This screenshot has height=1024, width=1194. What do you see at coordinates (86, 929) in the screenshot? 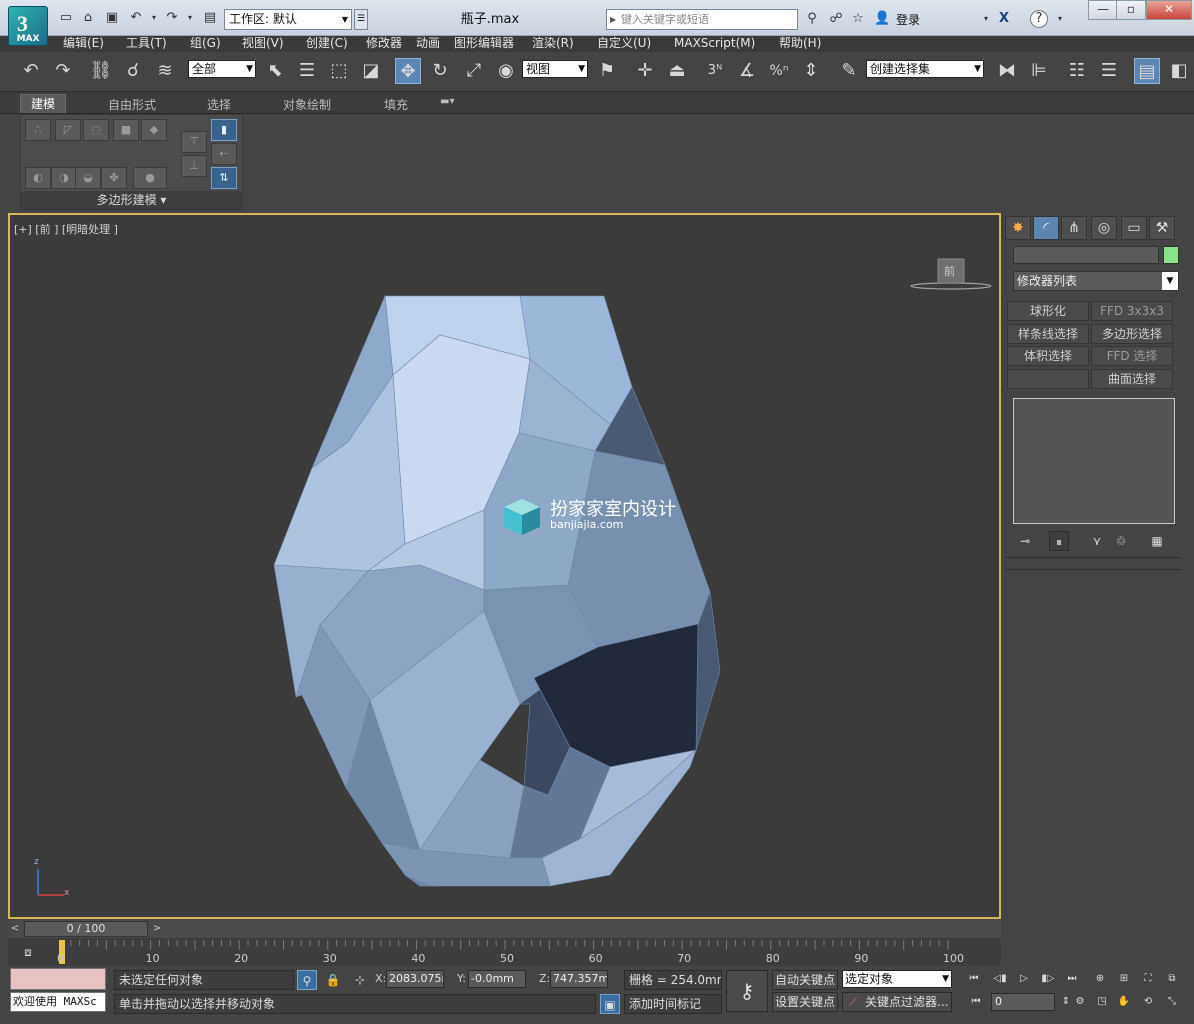
I see `time-slider-thumb: 0 / 100` at bounding box center [86, 929].